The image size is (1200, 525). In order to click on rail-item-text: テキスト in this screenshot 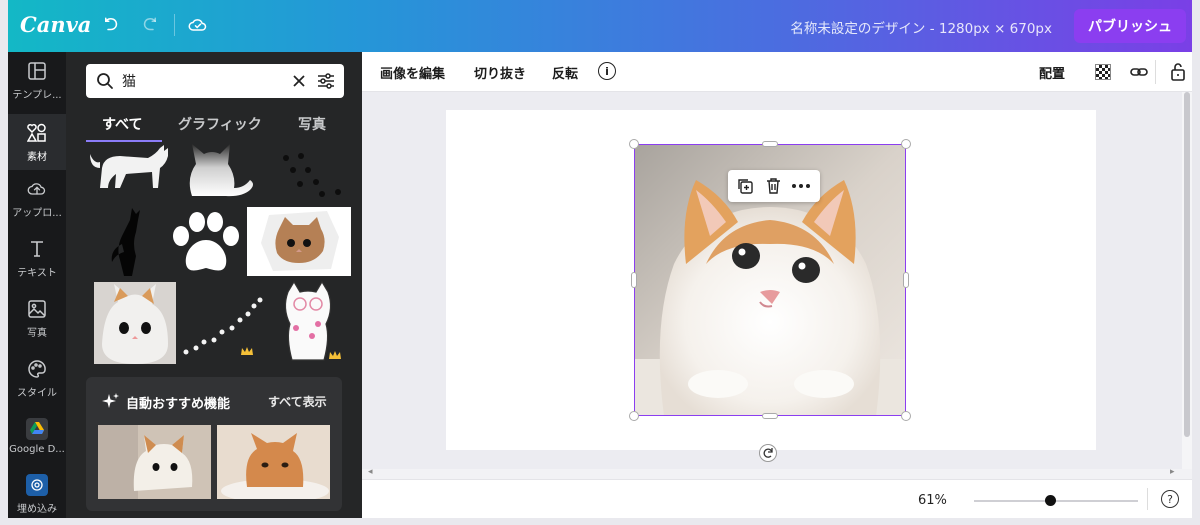, I will do `click(37, 258)`.